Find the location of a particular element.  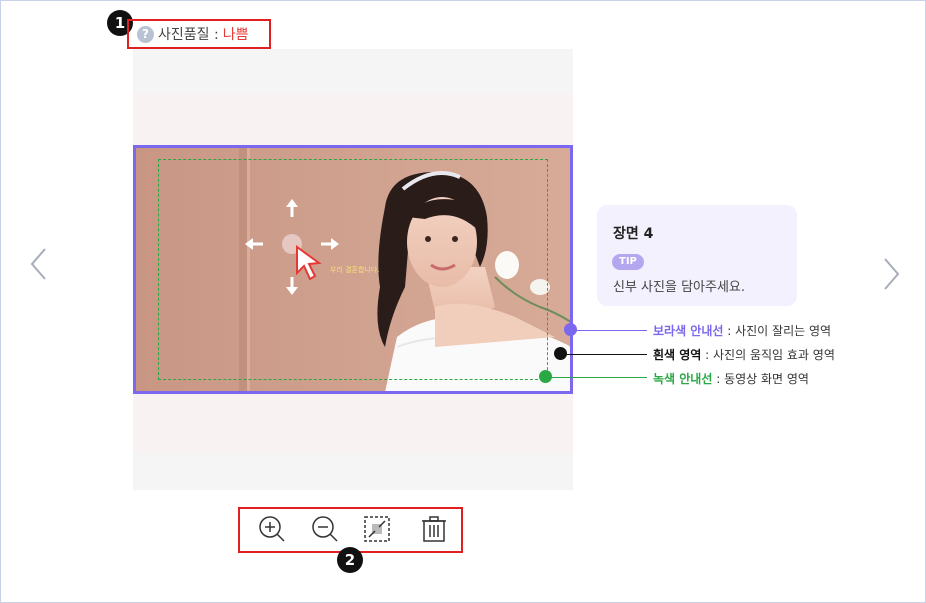

photo-quality-value: 나쁨 is located at coordinates (235, 35).